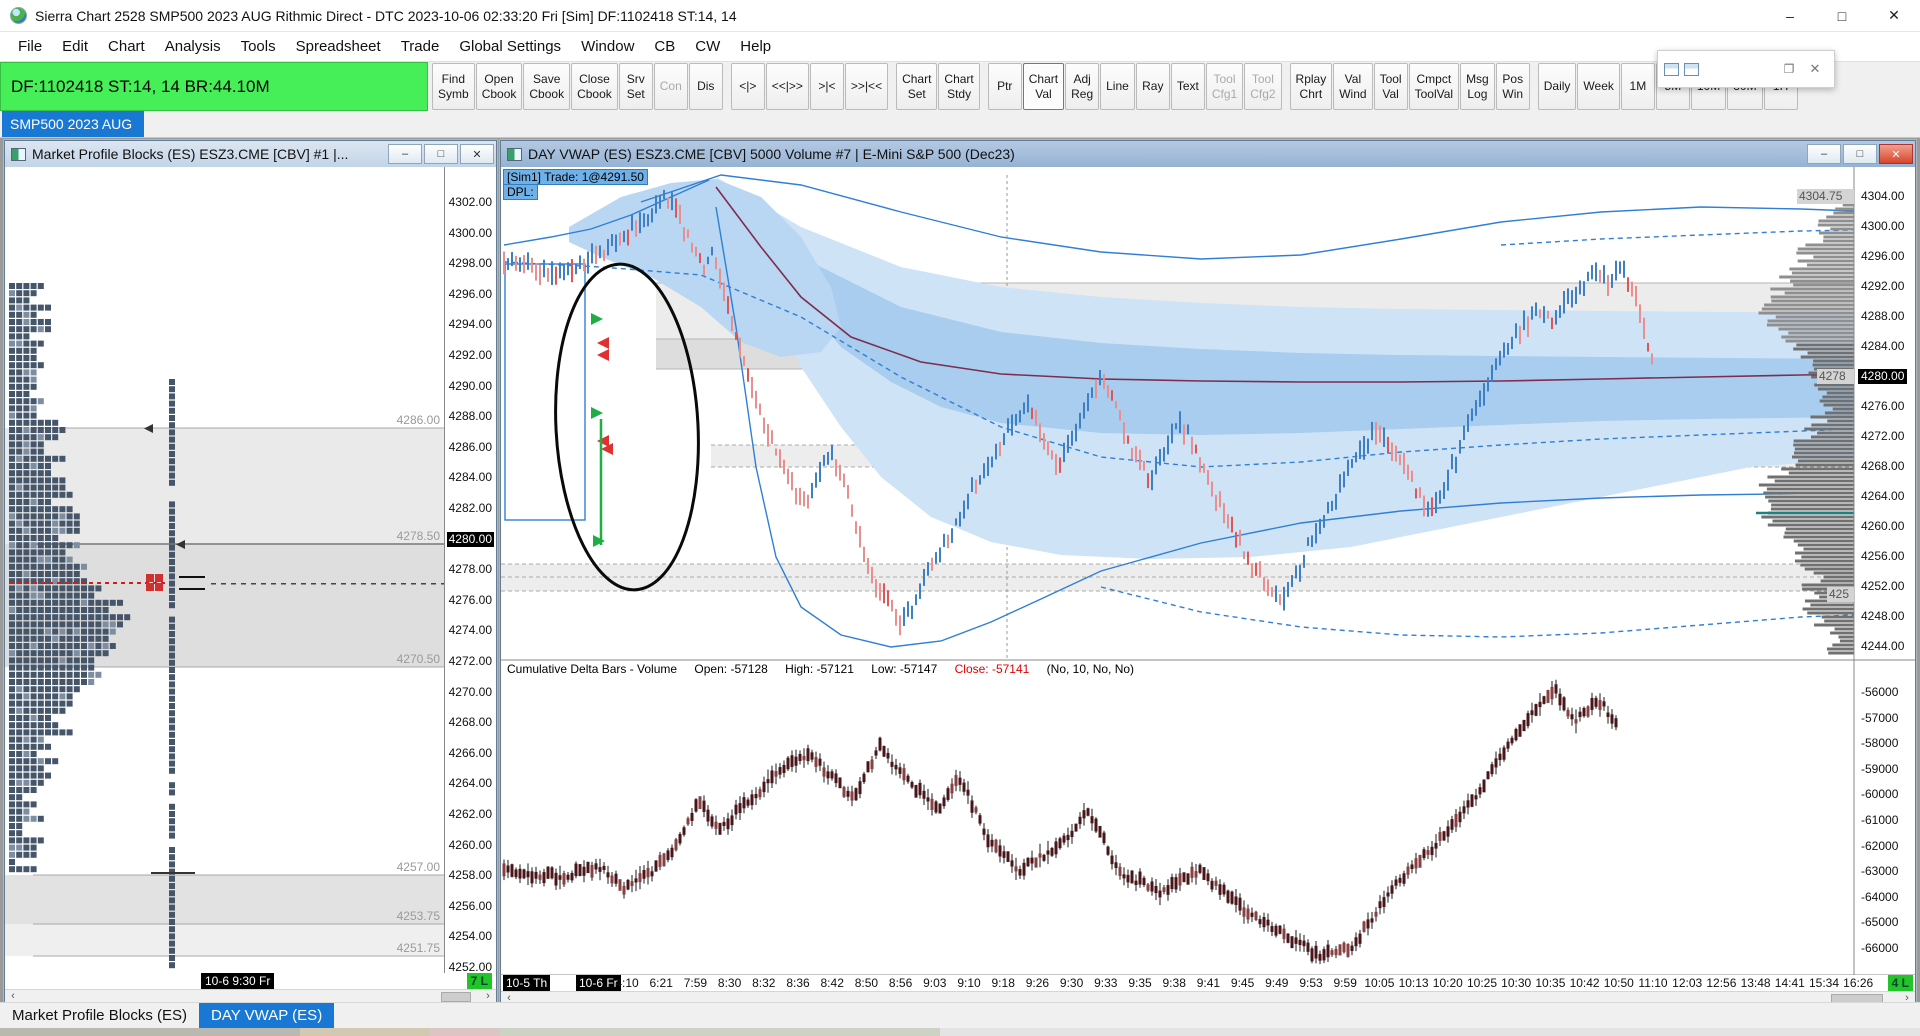 This screenshot has width=1920, height=1036. What do you see at coordinates (470, 508) in the screenshot?
I see `left-price-label: 4282.00` at bounding box center [470, 508].